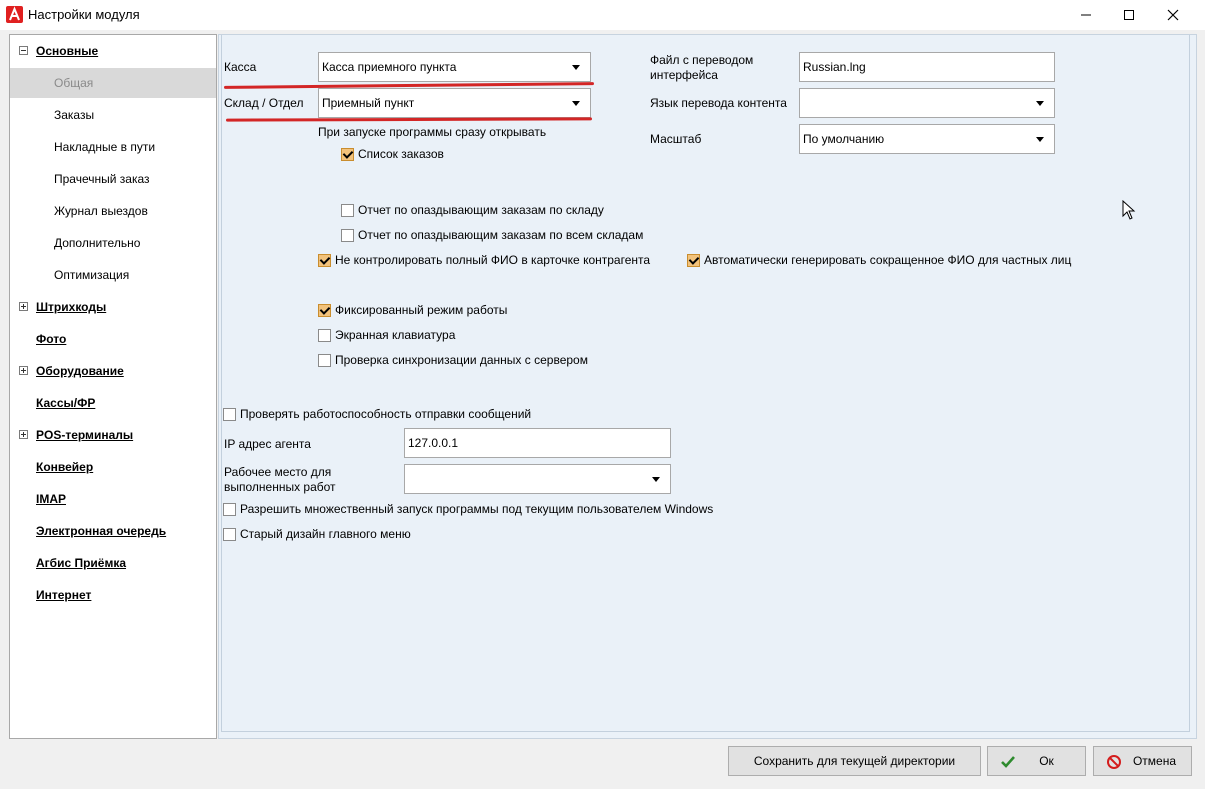 This screenshot has width=1205, height=789. Describe the element at coordinates (113, 307) in the screenshot. I see `tree-item-shtrihkody: Штрихкоды` at that location.